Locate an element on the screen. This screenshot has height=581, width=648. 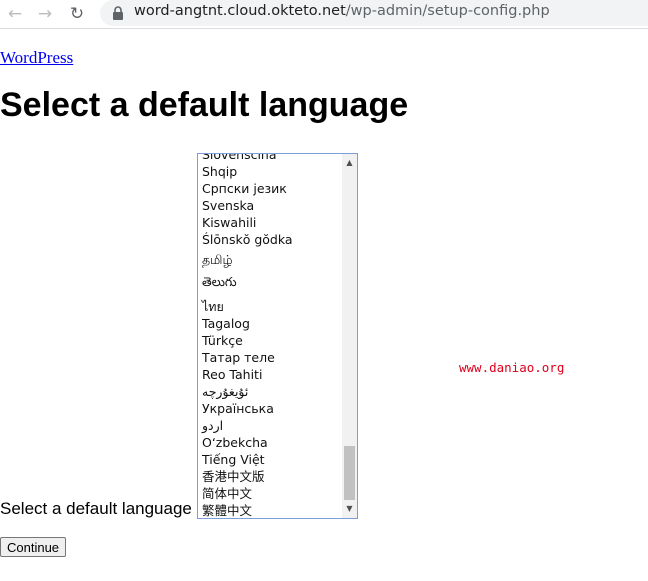
scroll-down-icon: ▼ is located at coordinates (349, 509).